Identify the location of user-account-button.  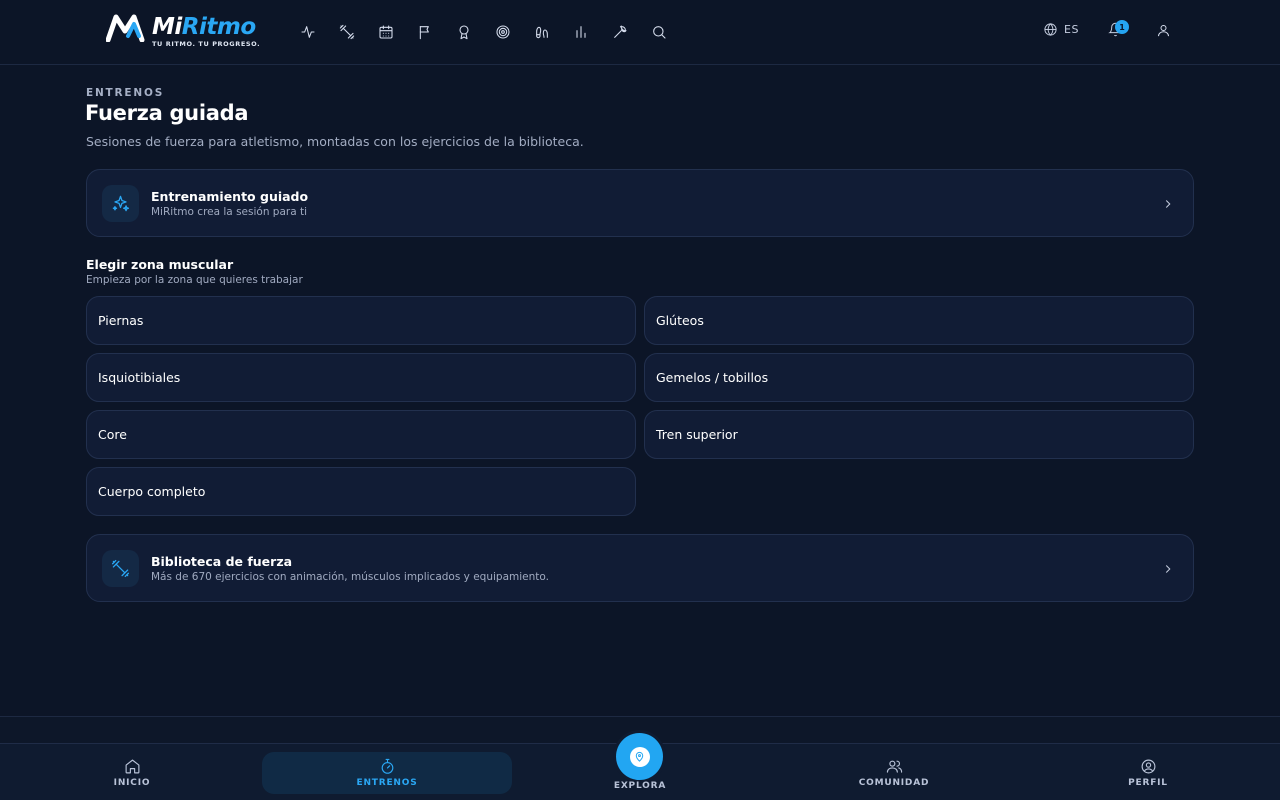
(1163, 32).